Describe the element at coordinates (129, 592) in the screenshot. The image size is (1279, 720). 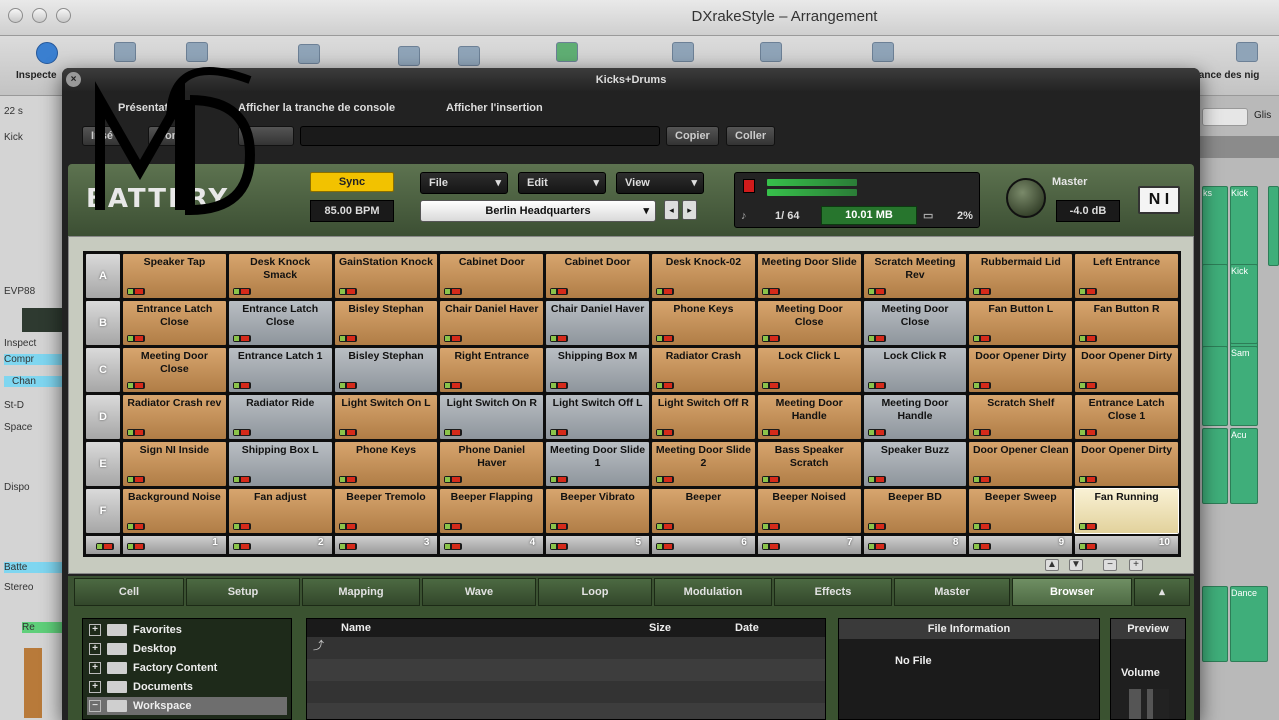
I see `tab-cell: Cell` at that location.